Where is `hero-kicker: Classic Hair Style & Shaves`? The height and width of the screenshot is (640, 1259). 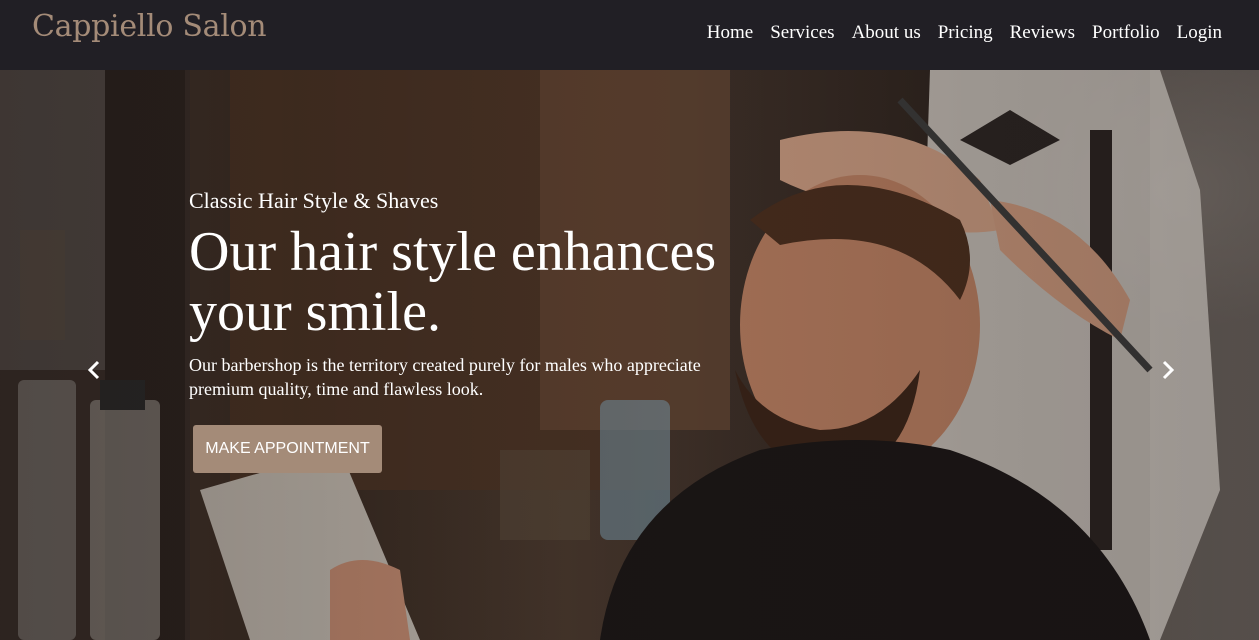
hero-kicker: Classic Hair Style & Shaves is located at coordinates (314, 200).